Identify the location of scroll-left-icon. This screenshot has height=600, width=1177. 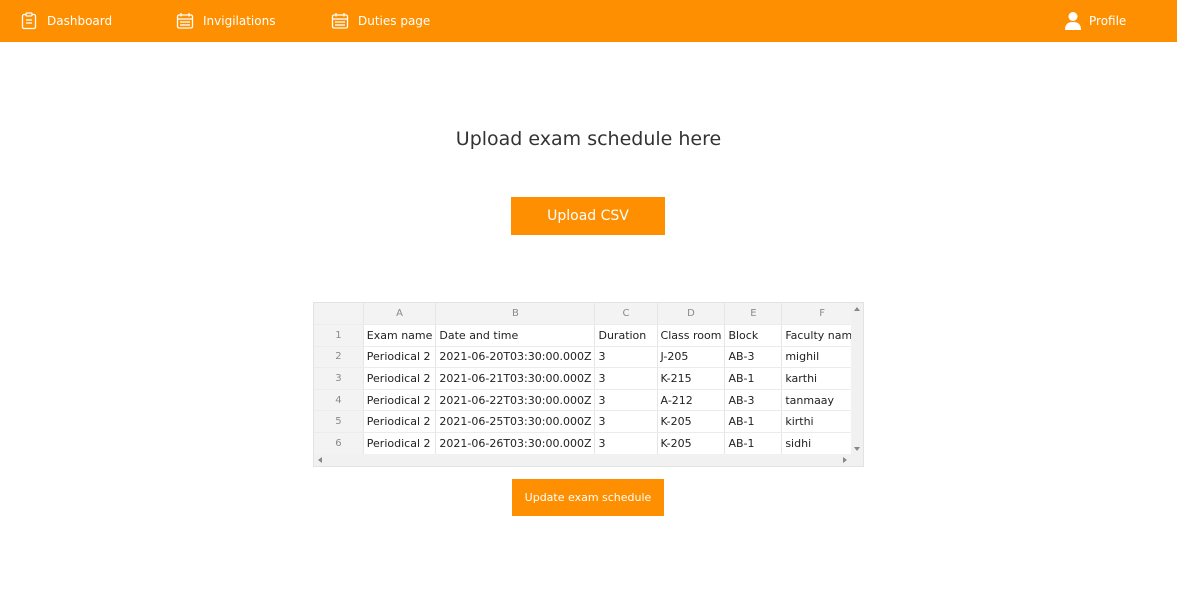
(320, 460).